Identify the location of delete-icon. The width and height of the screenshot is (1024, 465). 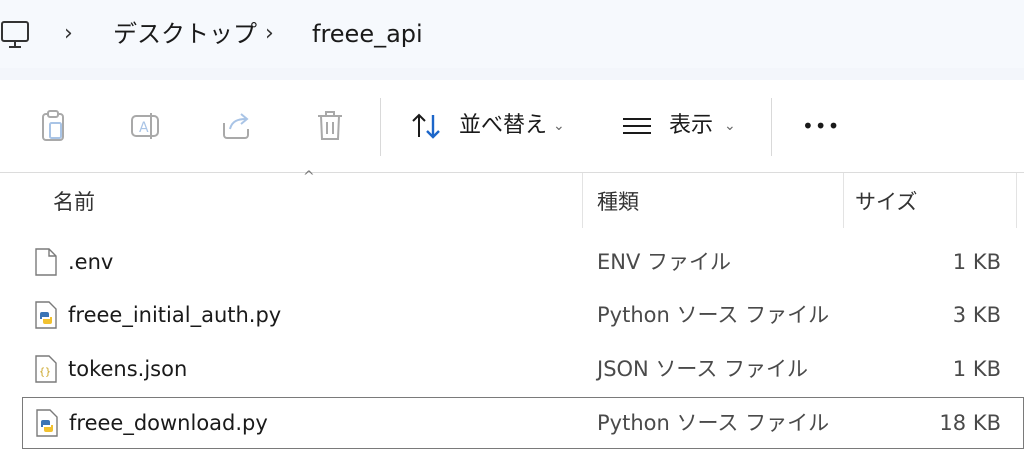
(330, 126).